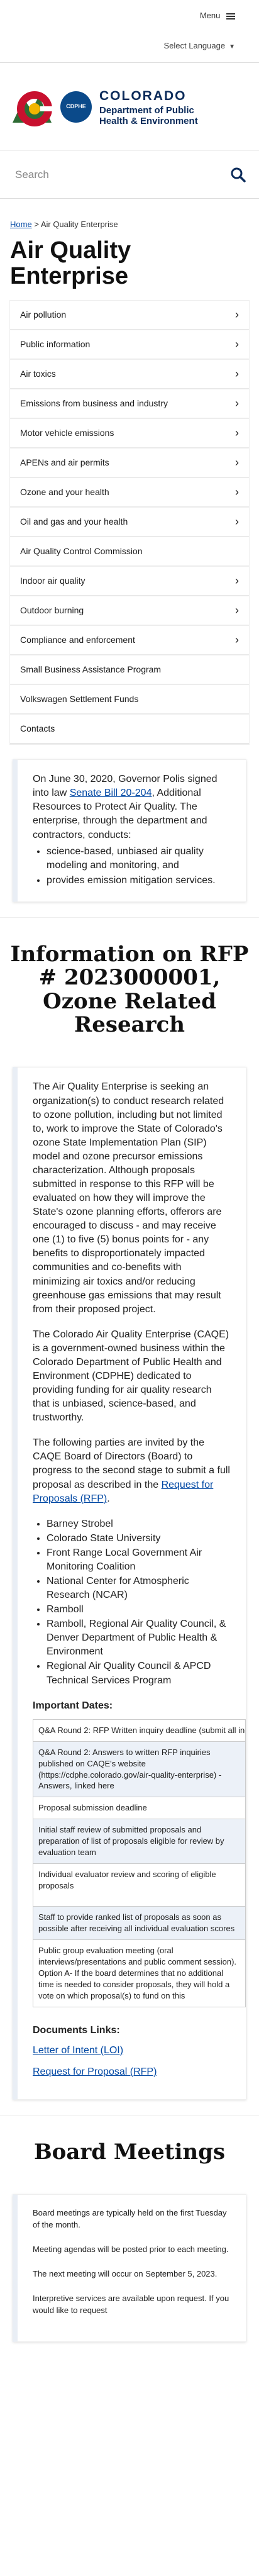 The width and height of the screenshot is (259, 2576). Describe the element at coordinates (238, 175) in the screenshot. I see `search-icon` at that location.